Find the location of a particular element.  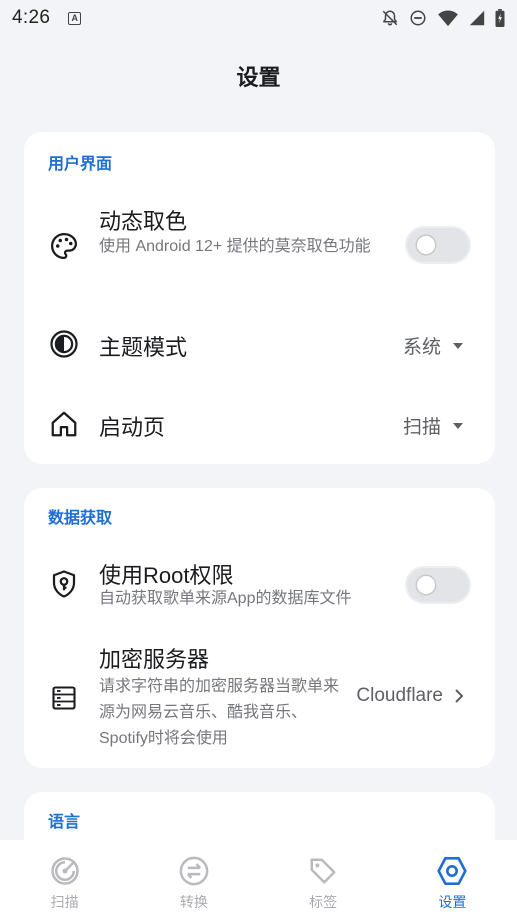

encrypt-server-selector: Cloudflare is located at coordinates (410, 696).